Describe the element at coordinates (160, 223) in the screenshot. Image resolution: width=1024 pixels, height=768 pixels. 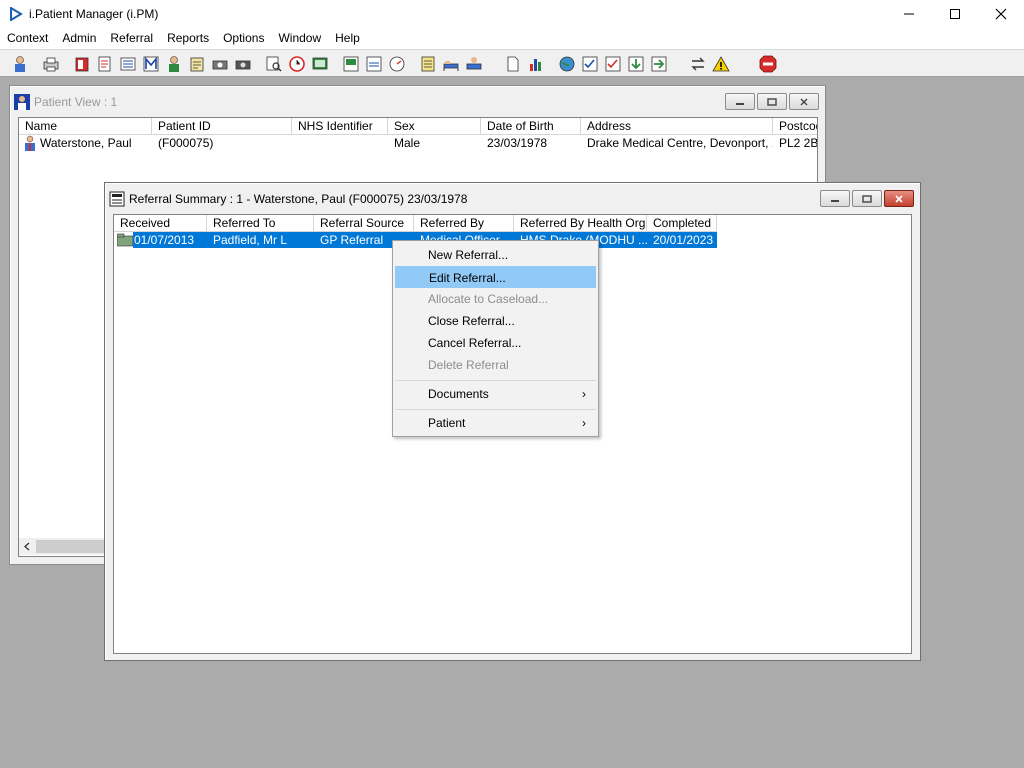
I see `column-header-received: Received` at that location.